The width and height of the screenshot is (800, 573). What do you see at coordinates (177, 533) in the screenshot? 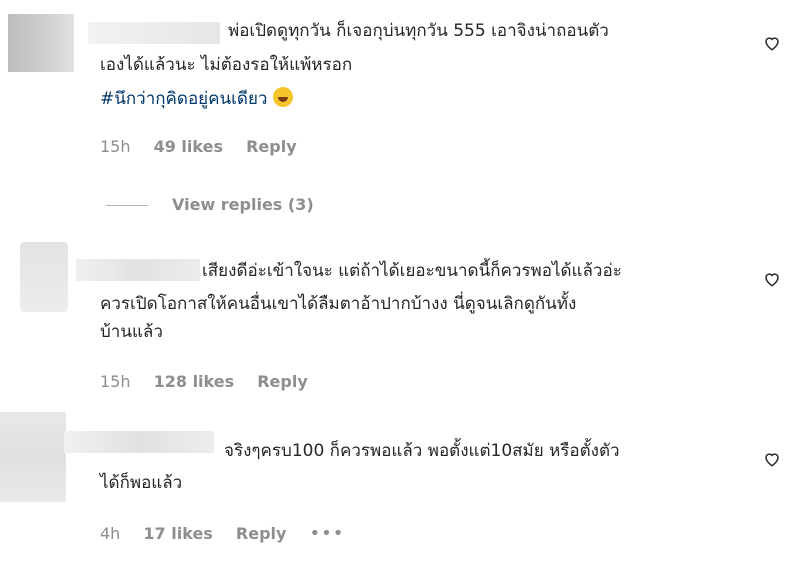
I see `likes-count: 17 likes` at bounding box center [177, 533].